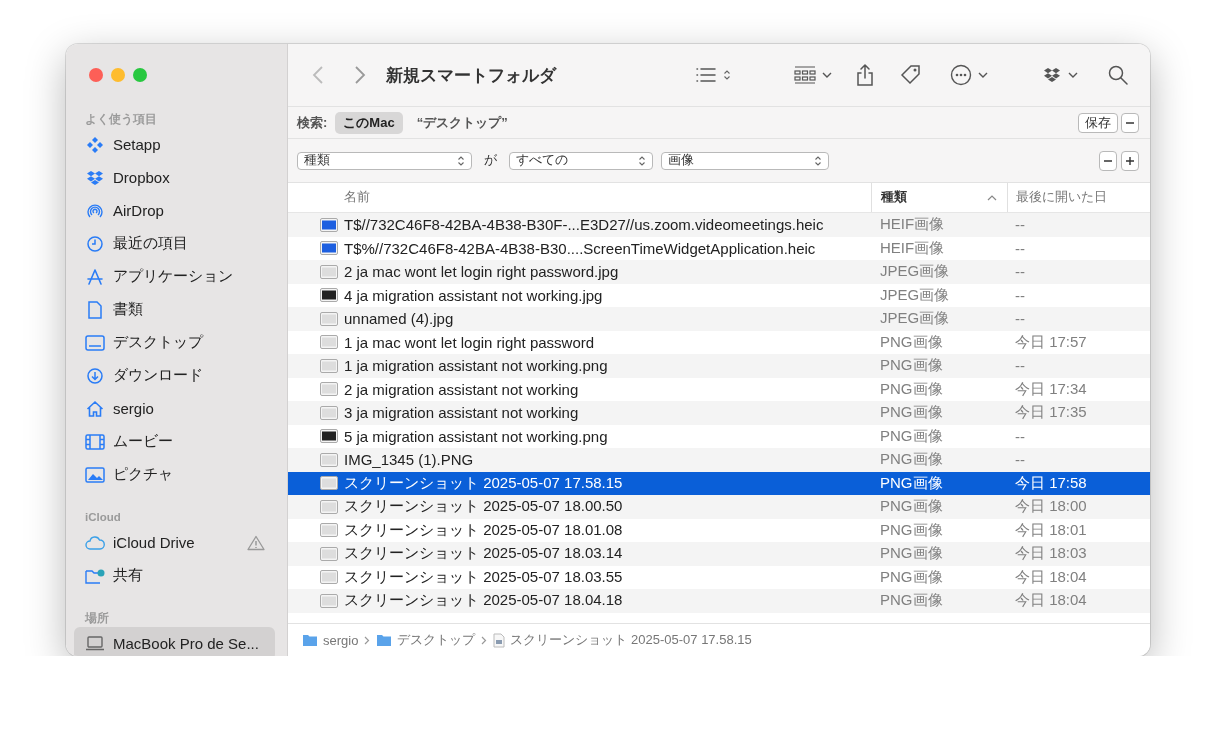 This screenshot has width=1216, height=743. Describe the element at coordinates (174, 210) in the screenshot. I see `sidebar-item: AirDrop` at that location.